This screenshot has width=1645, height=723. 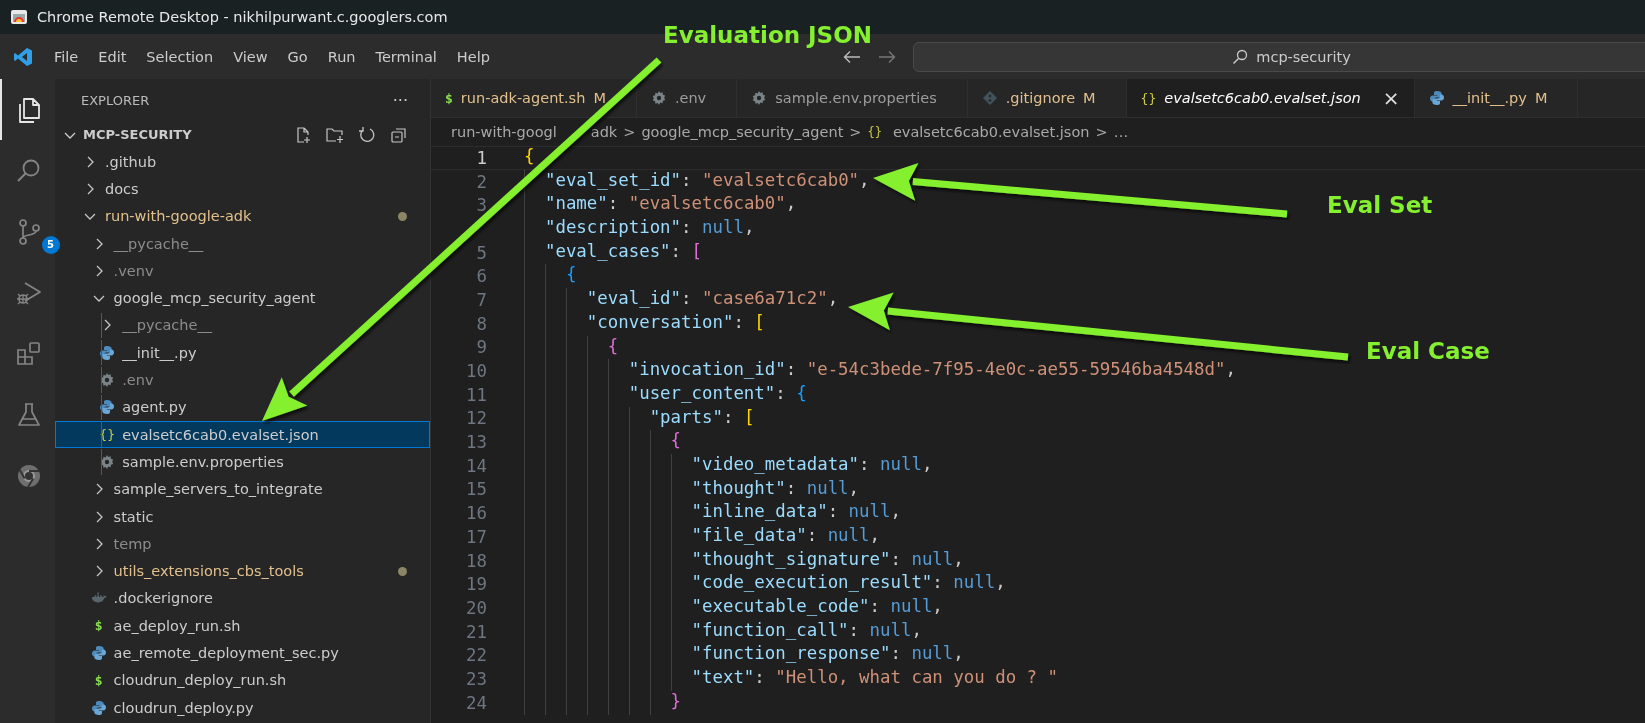 I want to click on tree-item: .dockerignore, so click(x=242, y=598).